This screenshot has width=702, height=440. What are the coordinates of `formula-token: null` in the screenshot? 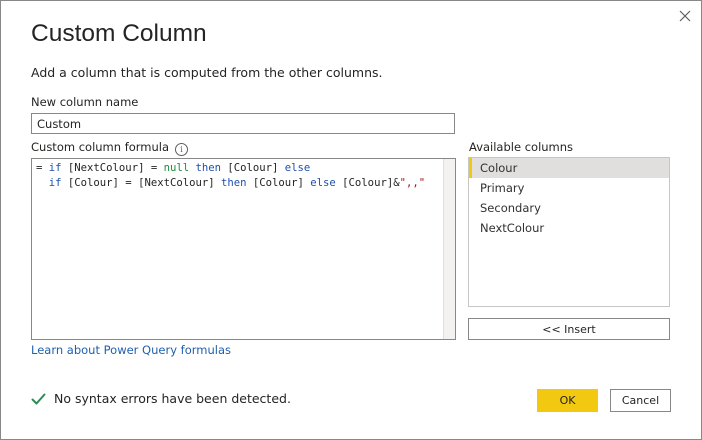 It's located at (176, 168).